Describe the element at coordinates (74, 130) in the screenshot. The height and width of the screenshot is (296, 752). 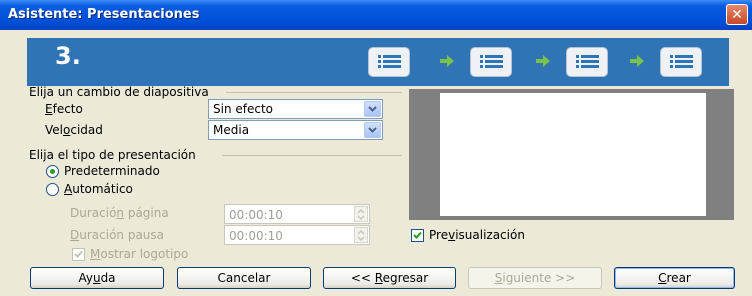
I see `speed-label: Velocidad` at that location.